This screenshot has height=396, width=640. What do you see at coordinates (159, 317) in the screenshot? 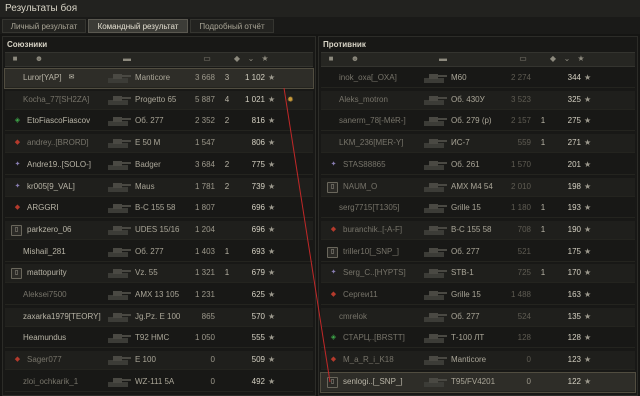
I see `player-row: zaxarka1979[TEORY] Jg.Pz. E 100 865 570 ★` at bounding box center [159, 317].